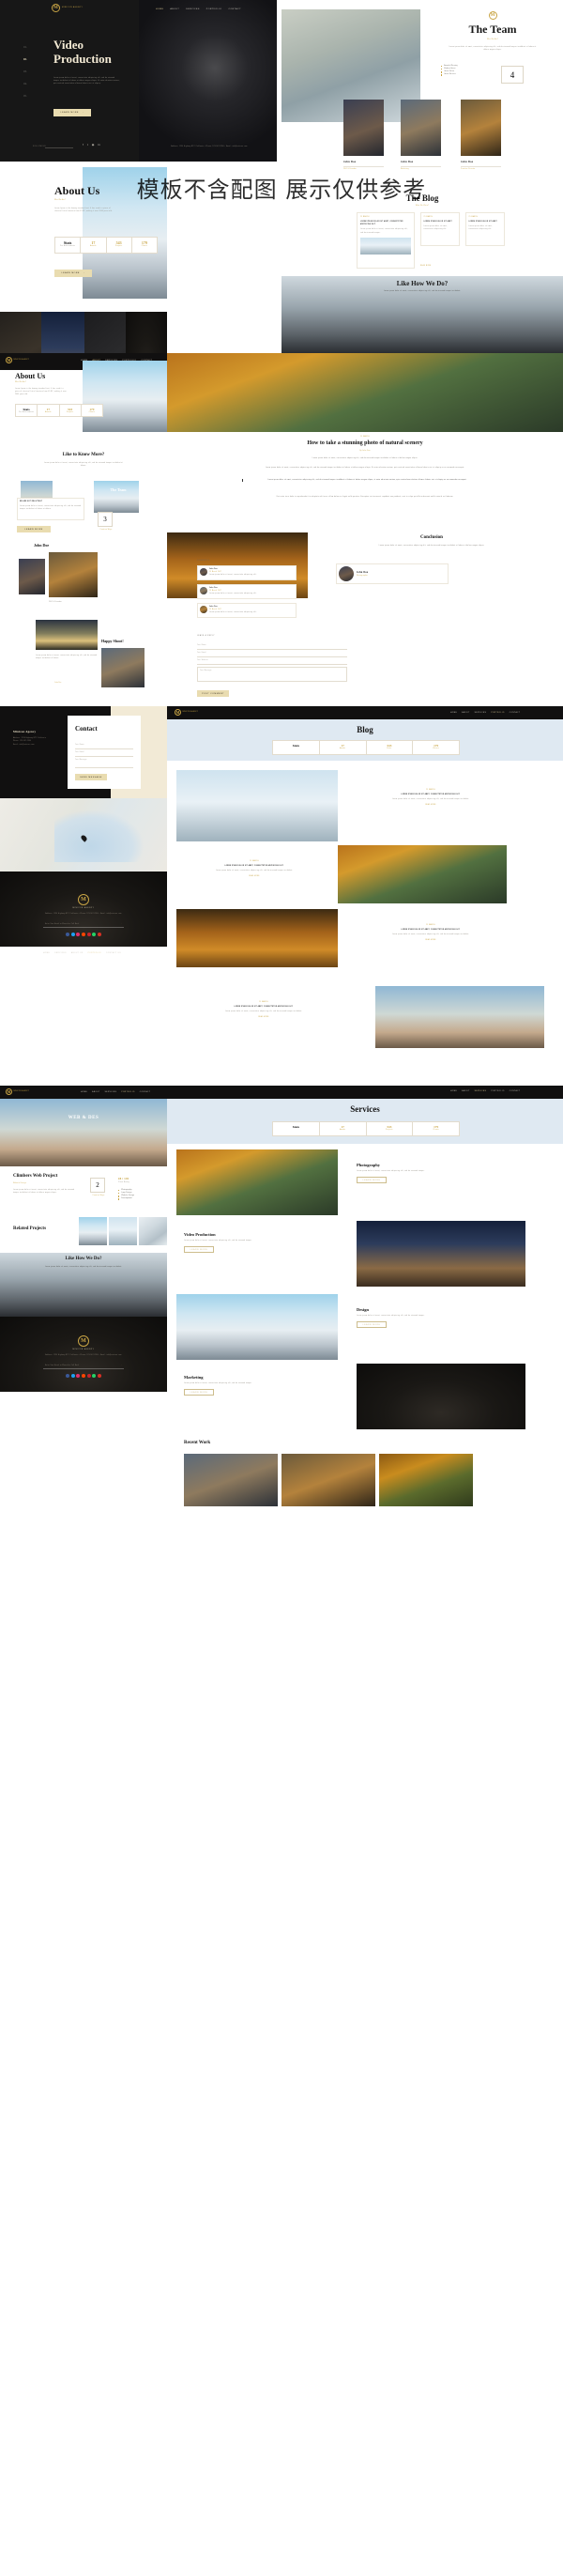 The width and height of the screenshot is (563, 2576). I want to click on comment-field-name: Your Name, so click(272, 646).